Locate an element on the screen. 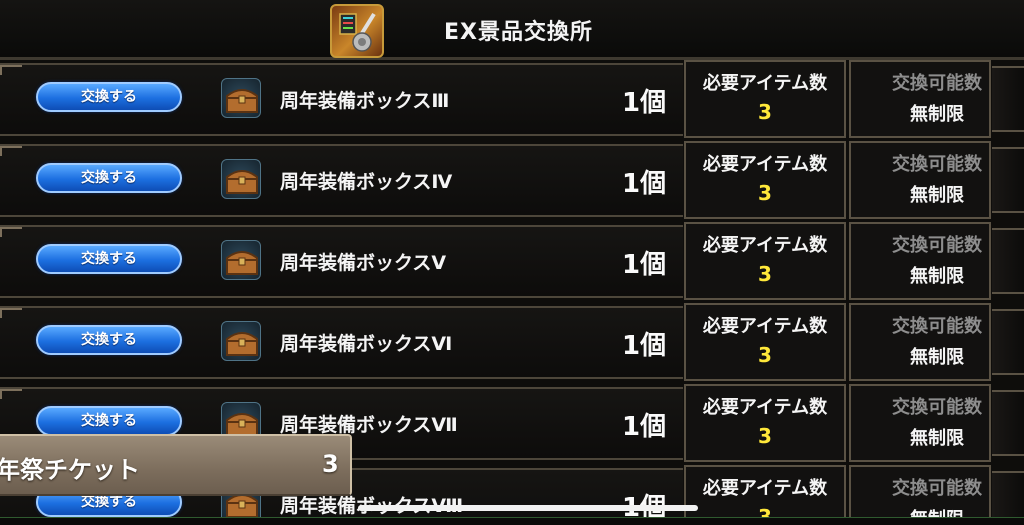 The height and width of the screenshot is (525, 1024). ticket-count: 3 is located at coordinates (330, 464).